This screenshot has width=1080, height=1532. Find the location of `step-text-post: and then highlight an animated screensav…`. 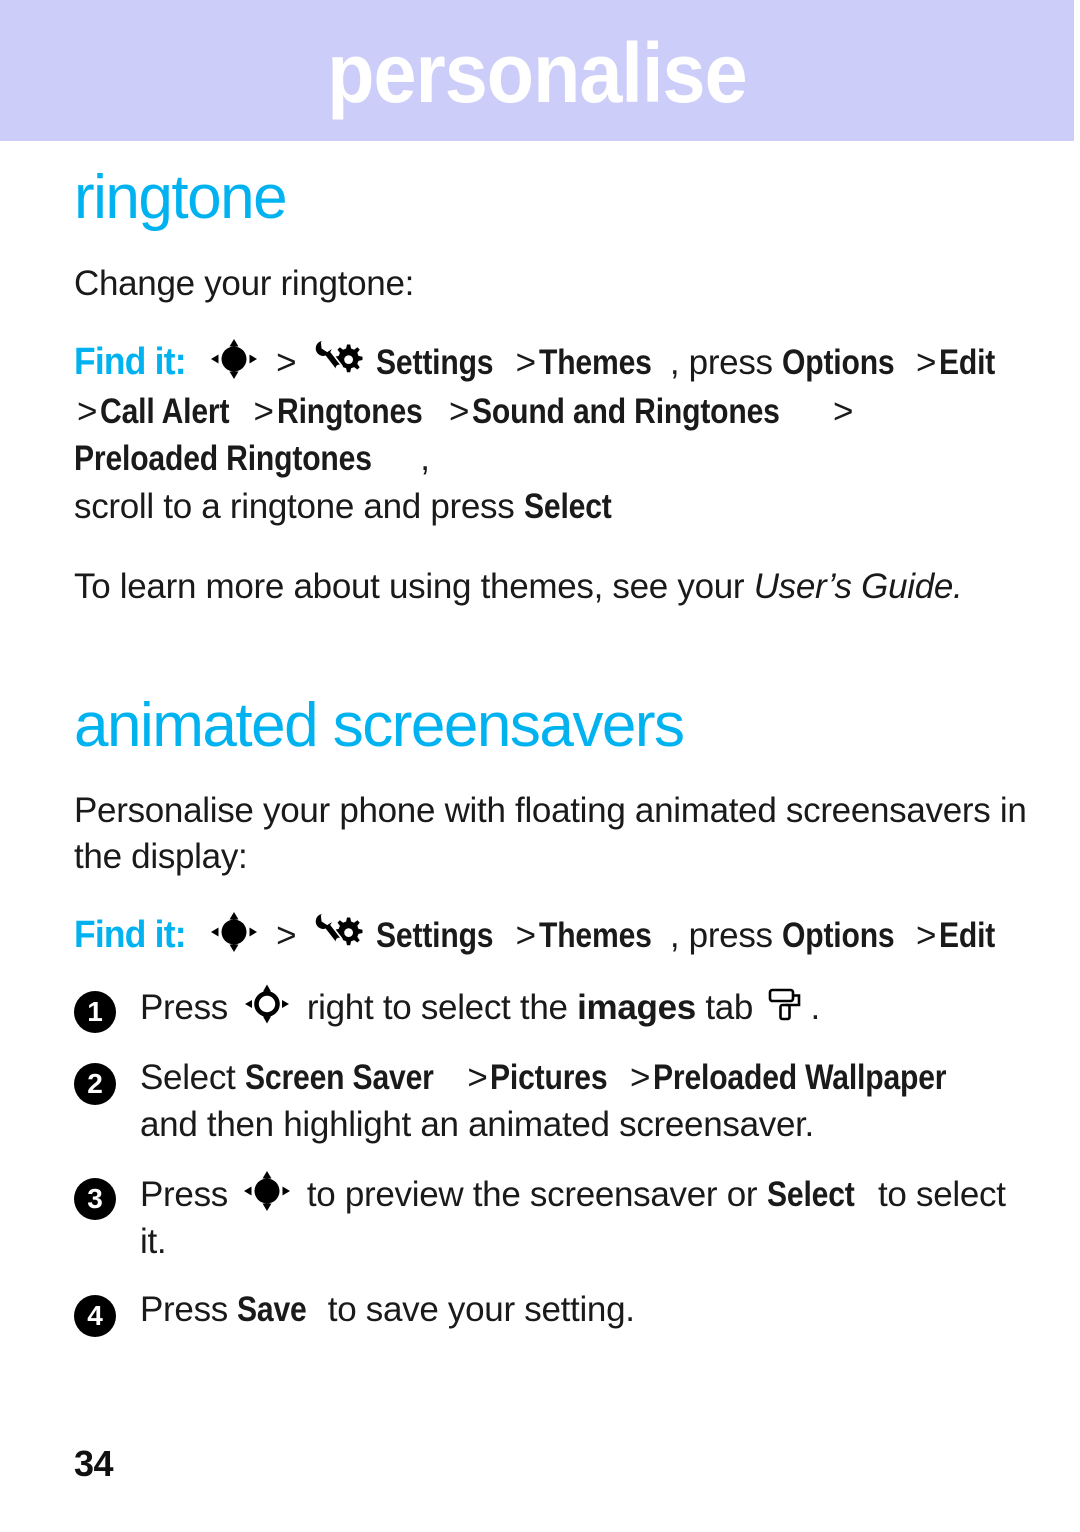

step-text-post: and then highlight an animated screensav… is located at coordinates (477, 1124).